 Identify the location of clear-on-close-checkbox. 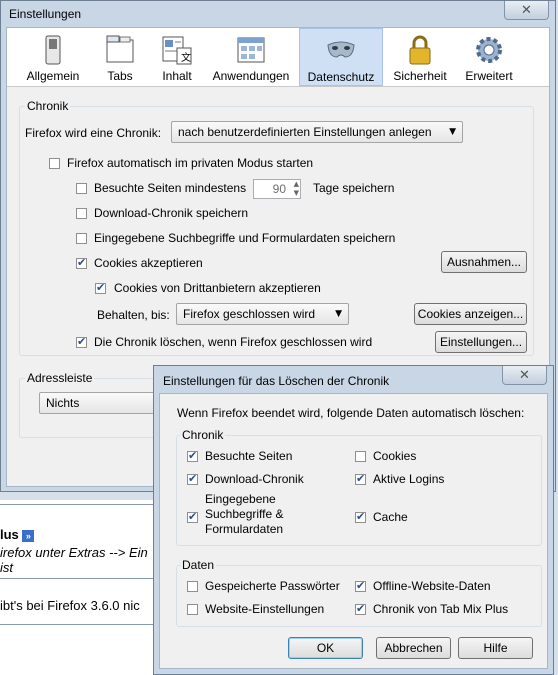
(81, 341).